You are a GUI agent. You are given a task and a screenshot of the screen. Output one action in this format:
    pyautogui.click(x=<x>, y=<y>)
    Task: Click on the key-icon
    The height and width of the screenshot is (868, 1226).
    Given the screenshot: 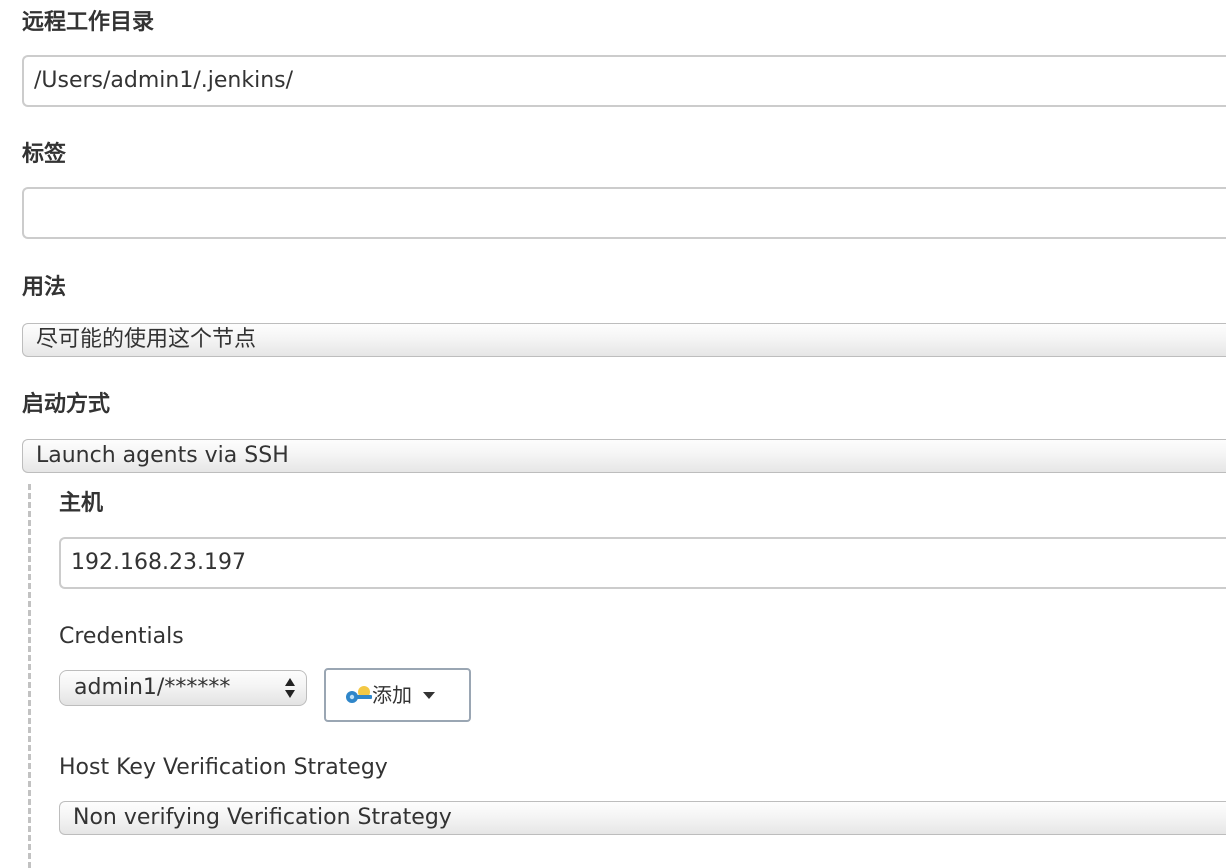 What is the action you would take?
    pyautogui.click(x=359, y=694)
    